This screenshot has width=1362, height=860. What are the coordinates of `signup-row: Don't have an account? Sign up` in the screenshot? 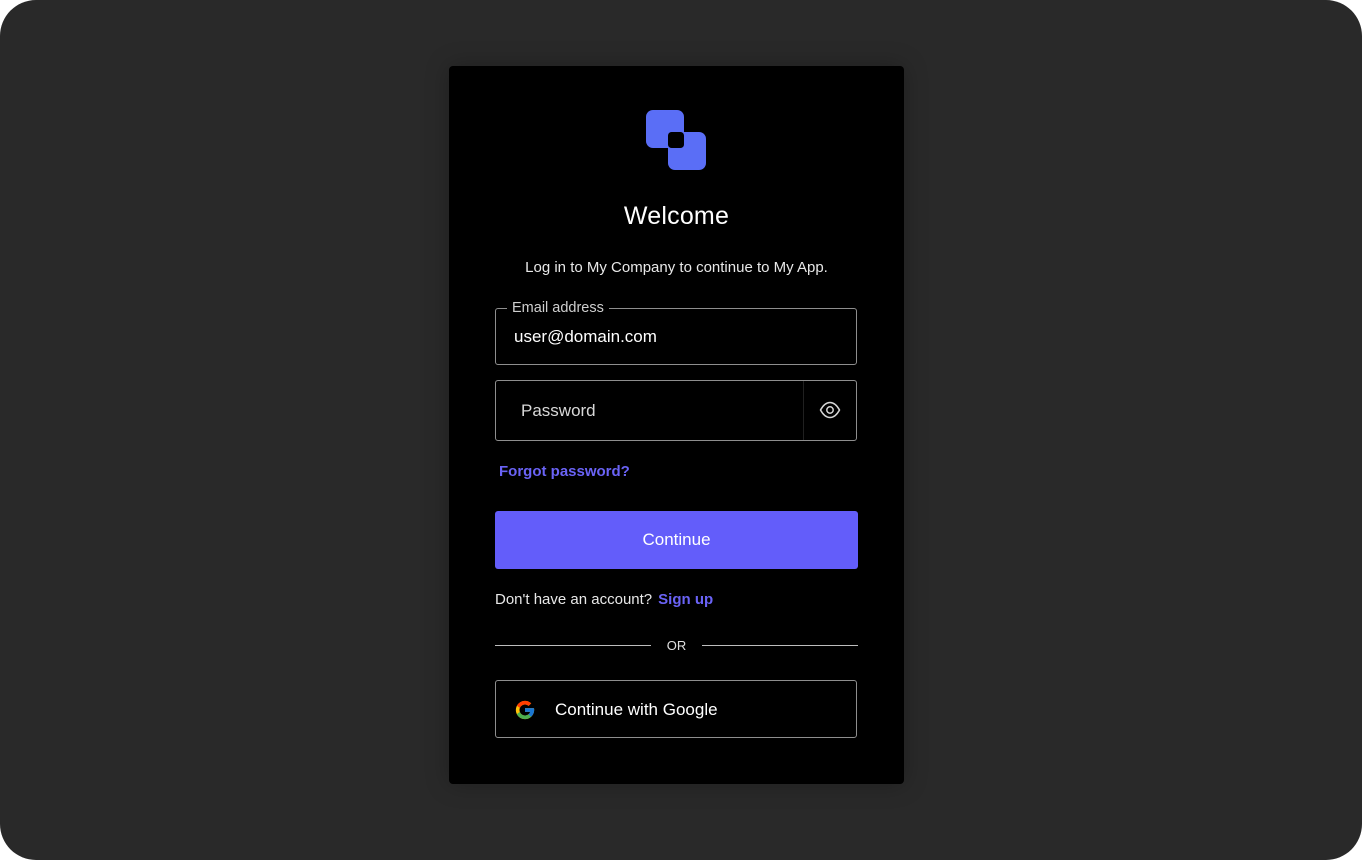 It's located at (604, 599).